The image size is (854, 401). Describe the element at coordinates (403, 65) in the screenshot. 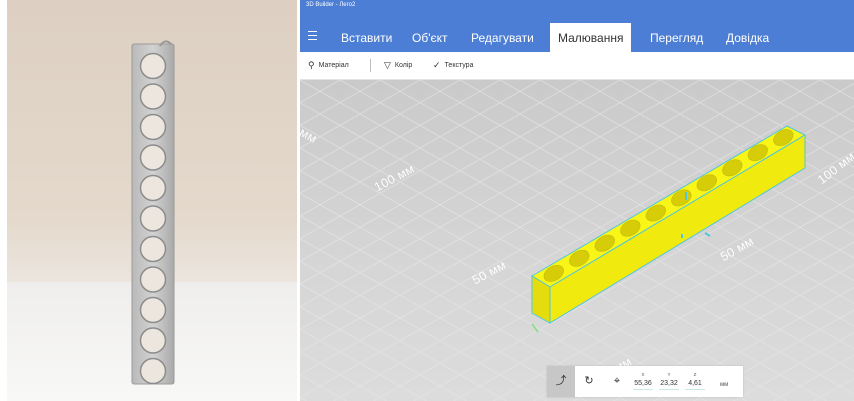

I see `color-label: Колір` at that location.